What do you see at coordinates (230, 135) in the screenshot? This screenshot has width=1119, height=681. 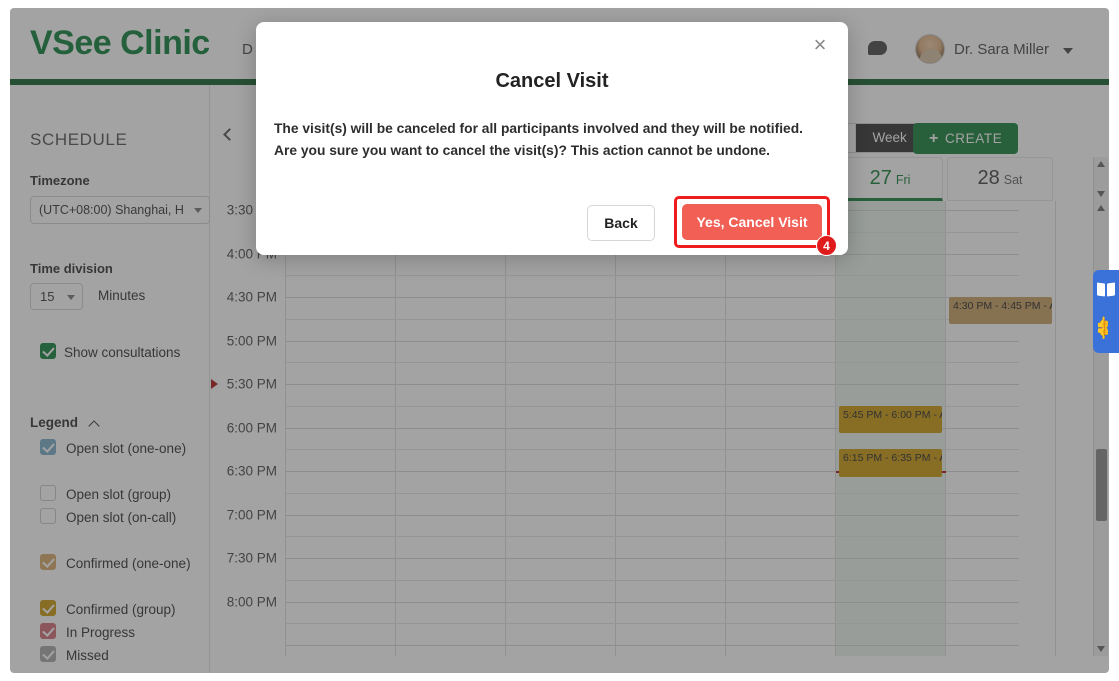 I see `chevron-left-icon` at bounding box center [230, 135].